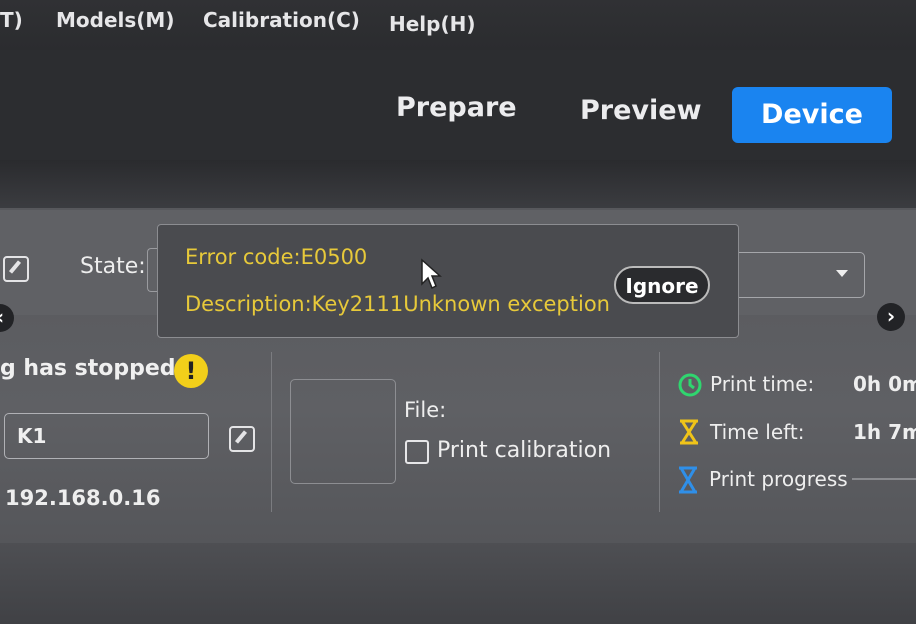 The image size is (916, 624). I want to click on next-page-button: ›, so click(891, 317).